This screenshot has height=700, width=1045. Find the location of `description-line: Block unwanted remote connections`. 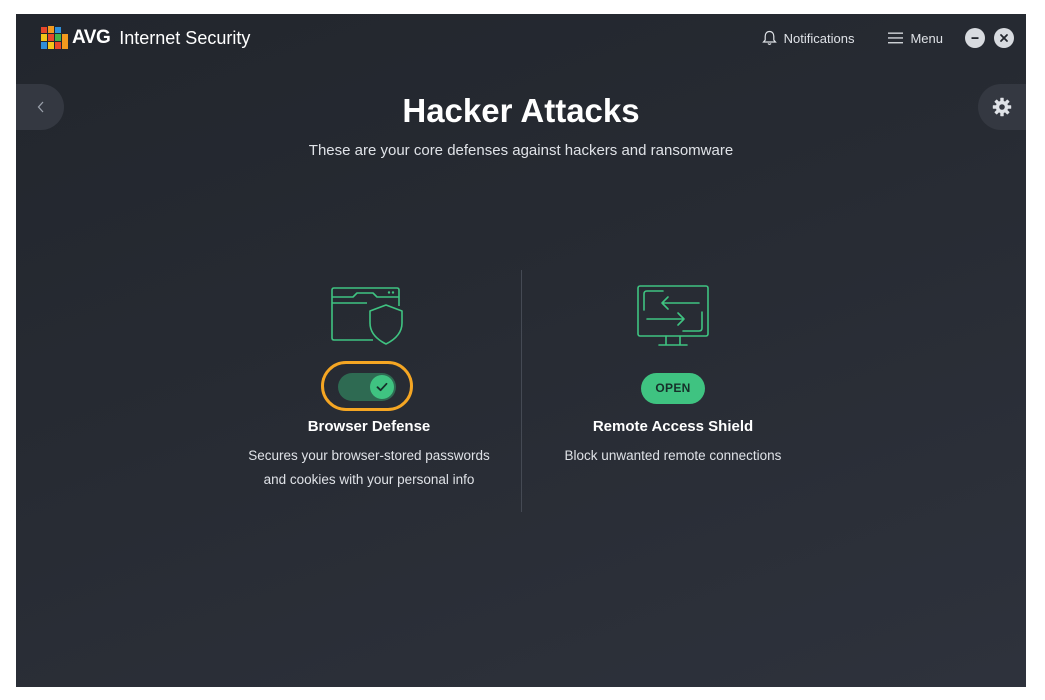

description-line: Block unwanted remote connections is located at coordinates (673, 455).